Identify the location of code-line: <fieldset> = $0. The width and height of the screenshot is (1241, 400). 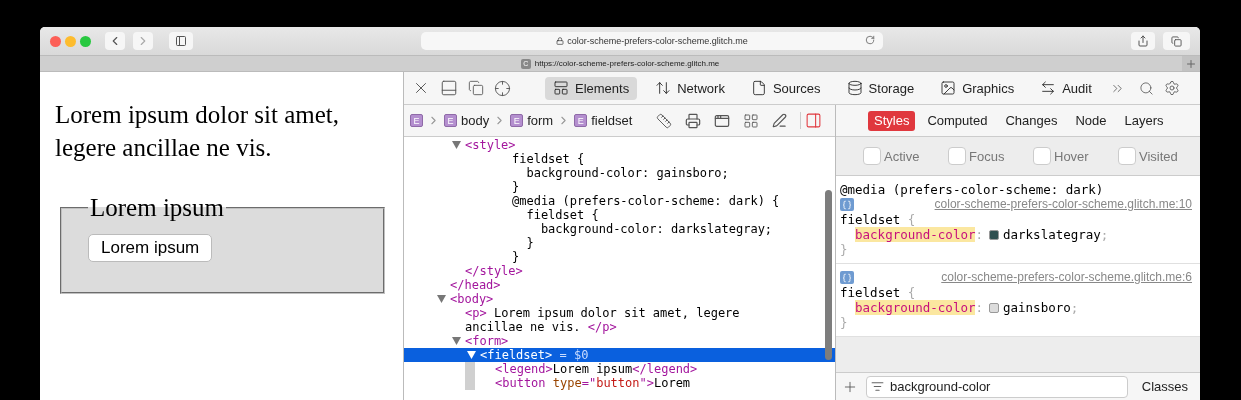
(534, 355).